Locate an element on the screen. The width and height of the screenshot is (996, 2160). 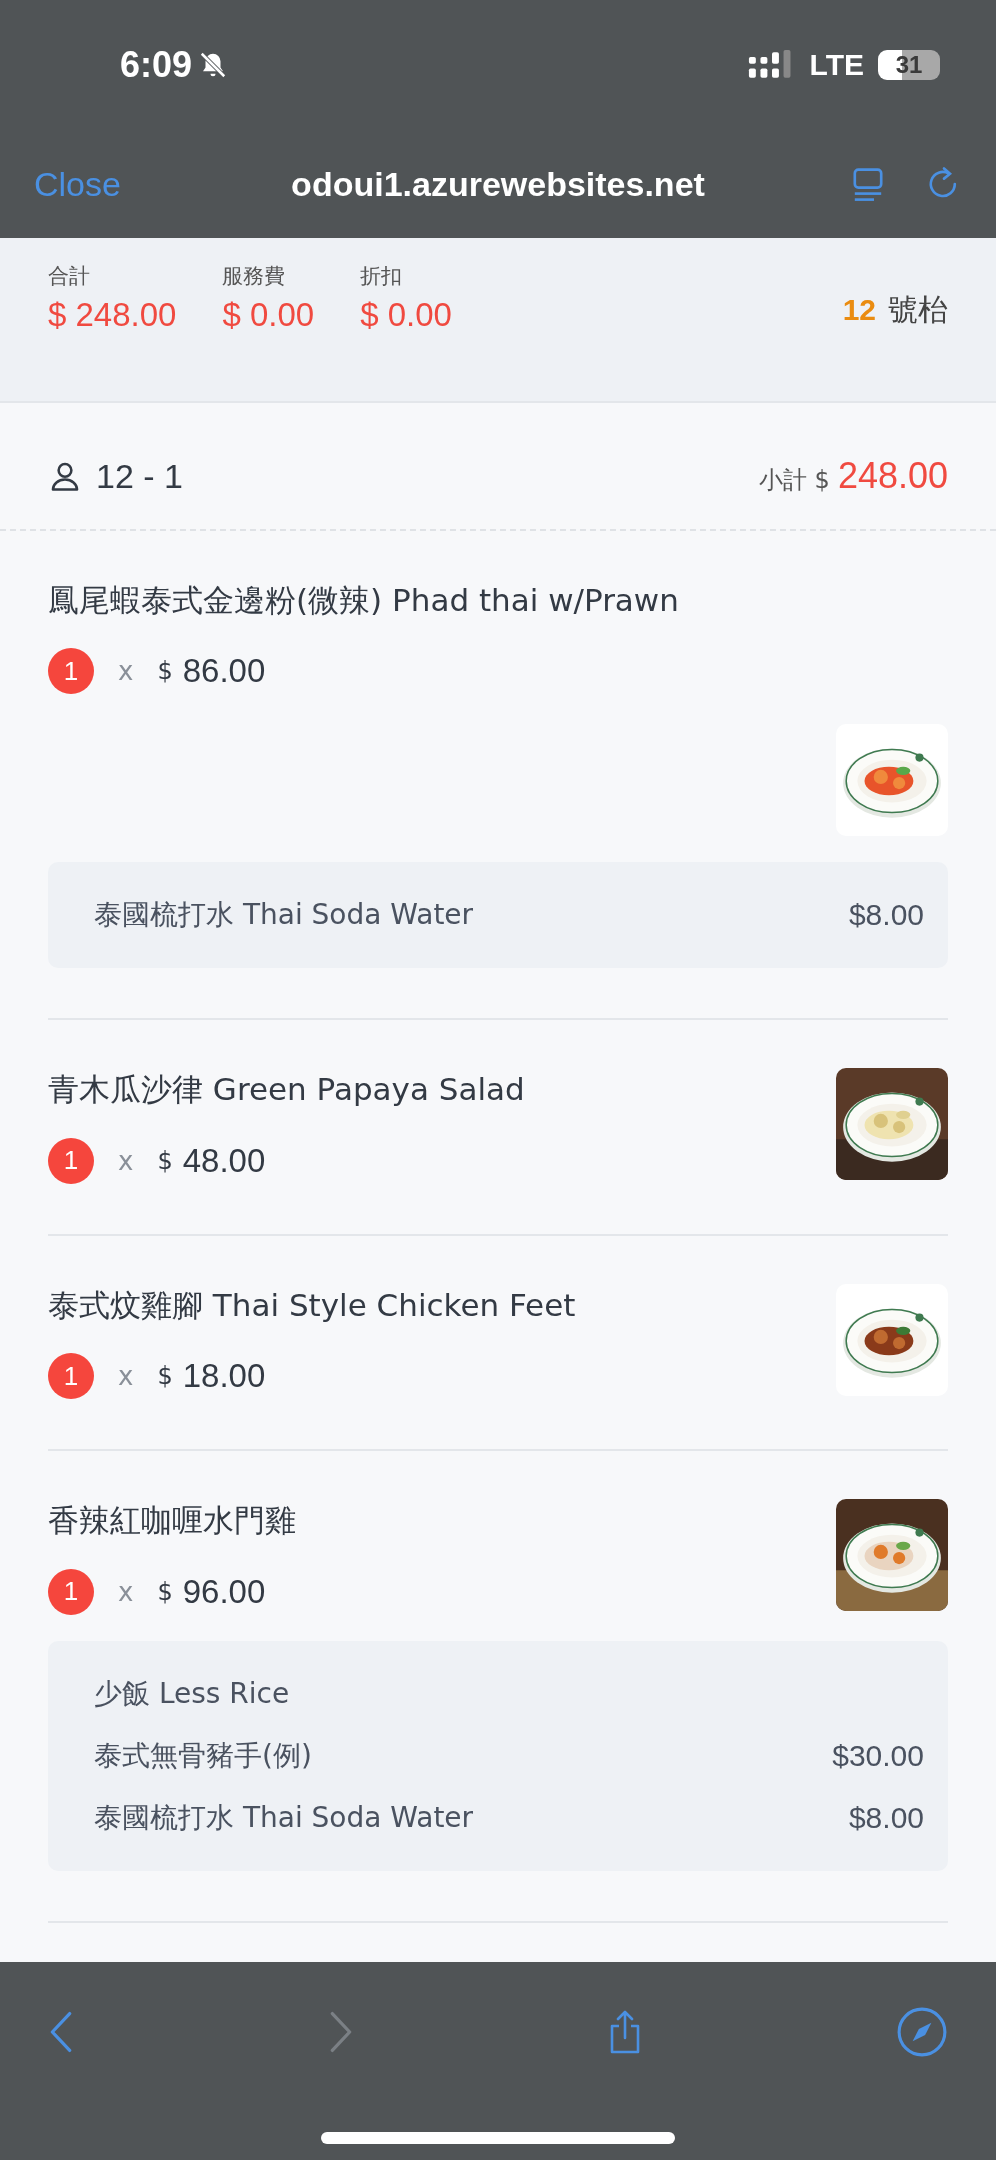
table-number: 12 is located at coordinates (859, 310).